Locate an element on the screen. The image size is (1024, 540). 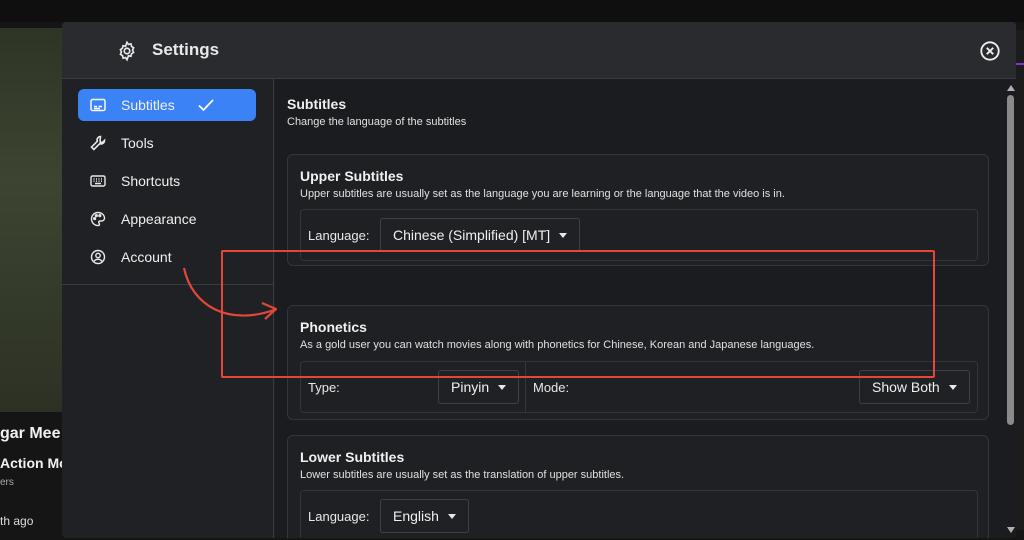
content-scrollbar is located at coordinates (1010, 308).